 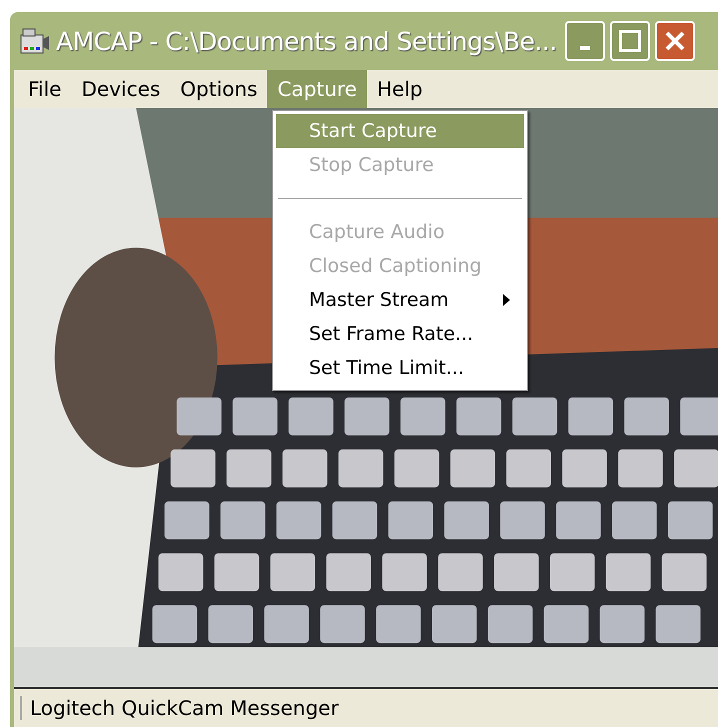 I want to click on submenu-arrow-icon, so click(x=506, y=300).